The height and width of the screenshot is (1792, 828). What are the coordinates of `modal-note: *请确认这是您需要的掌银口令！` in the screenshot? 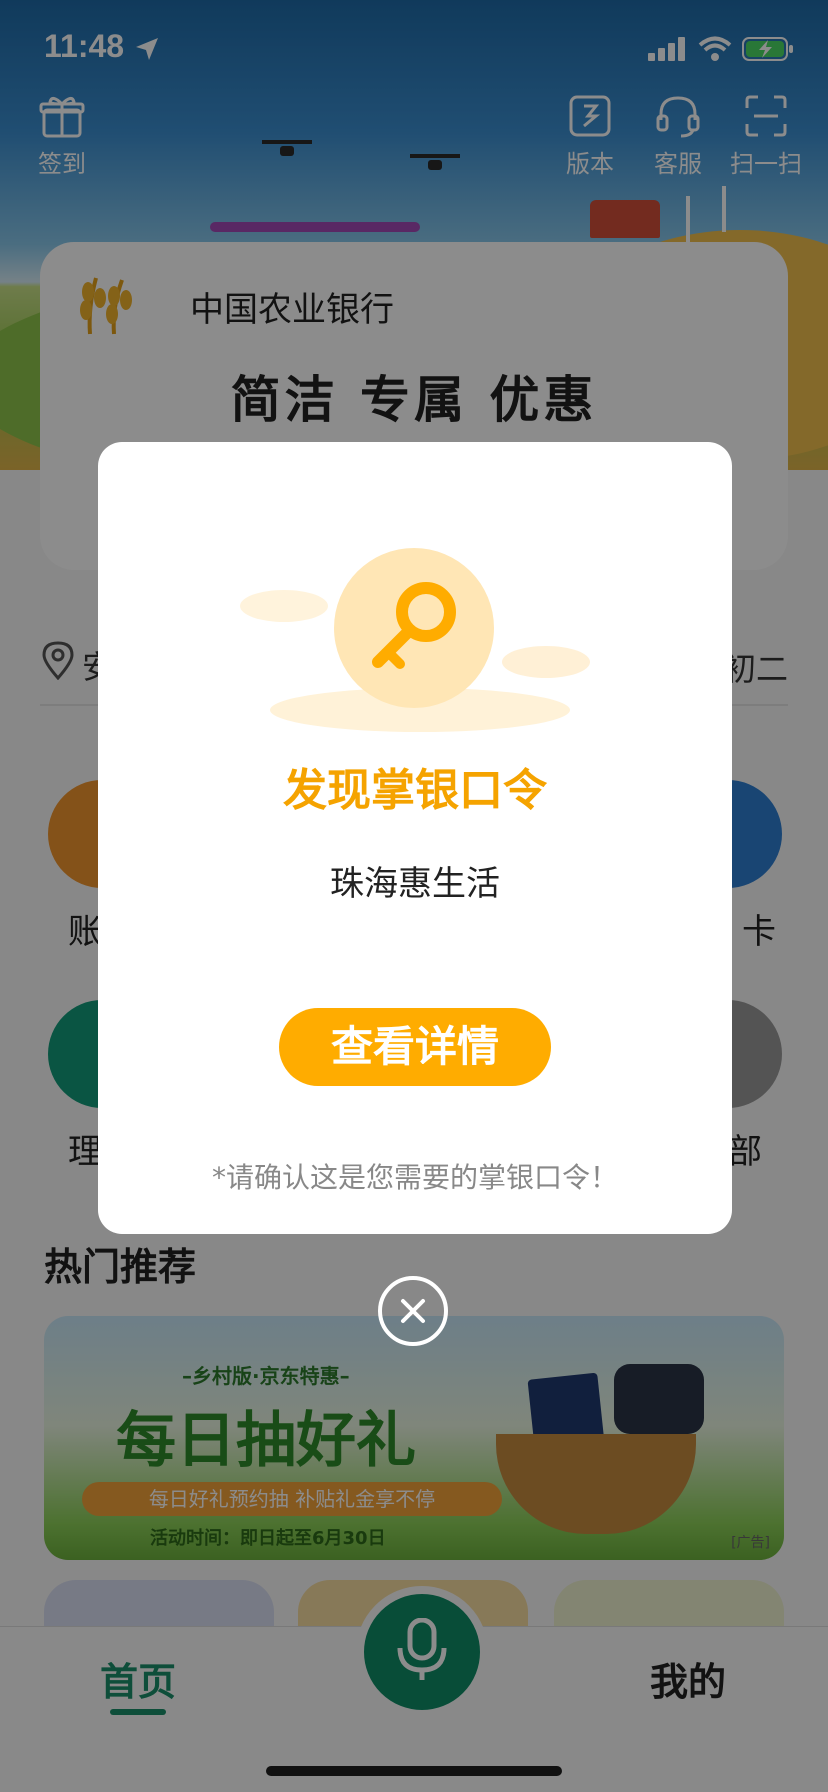 It's located at (414, 1177).